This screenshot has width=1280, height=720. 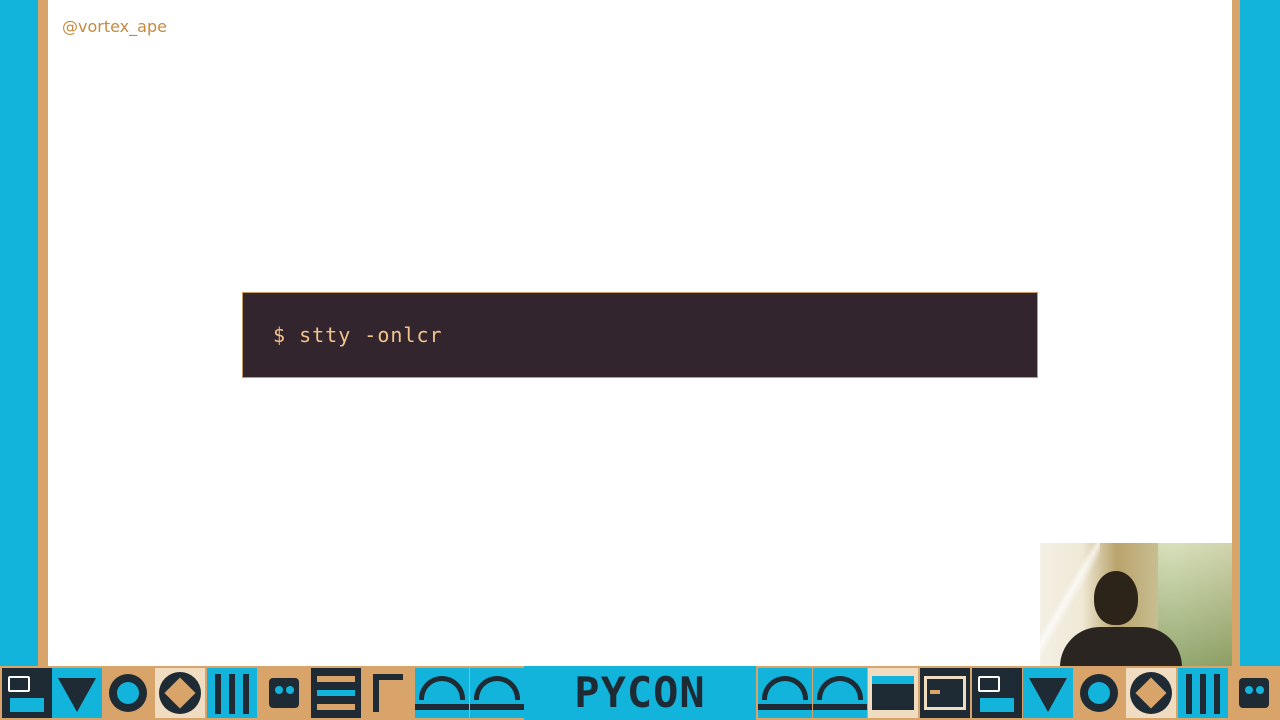 I want to click on circuit-icon, so click(x=336, y=693).